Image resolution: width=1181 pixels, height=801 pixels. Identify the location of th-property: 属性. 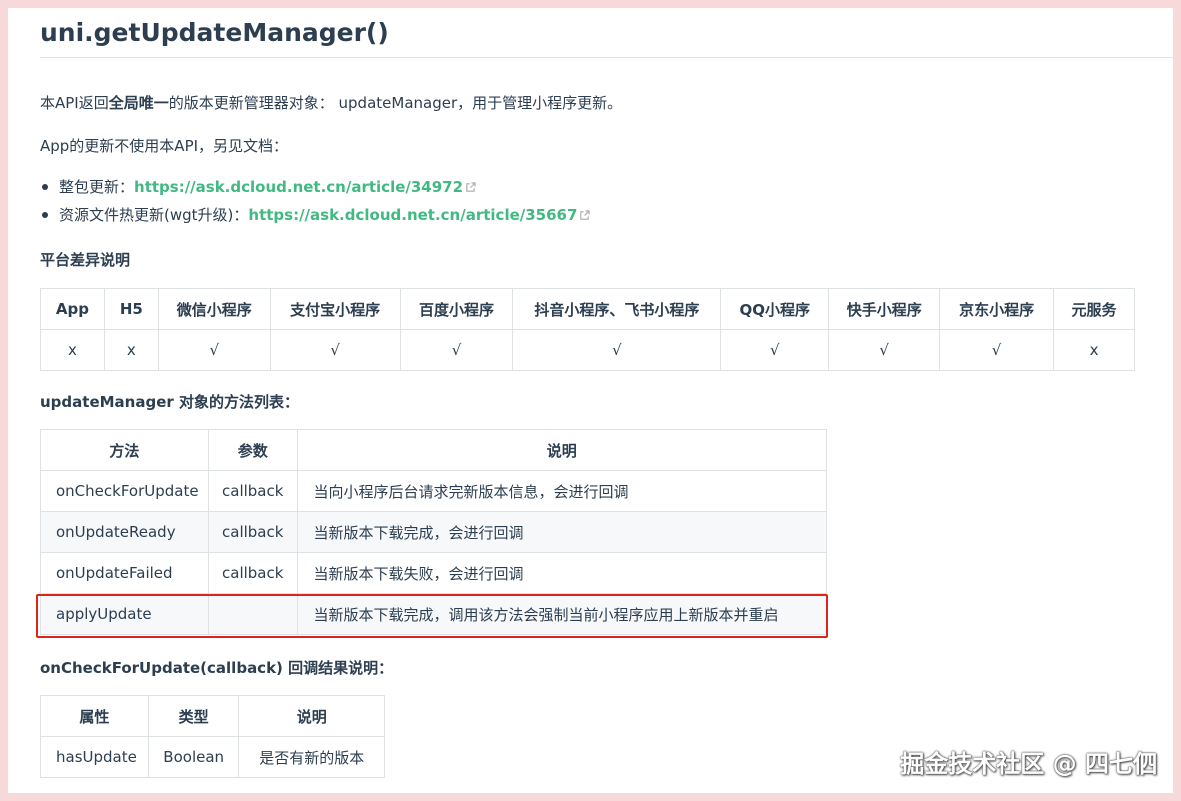
(94, 716).